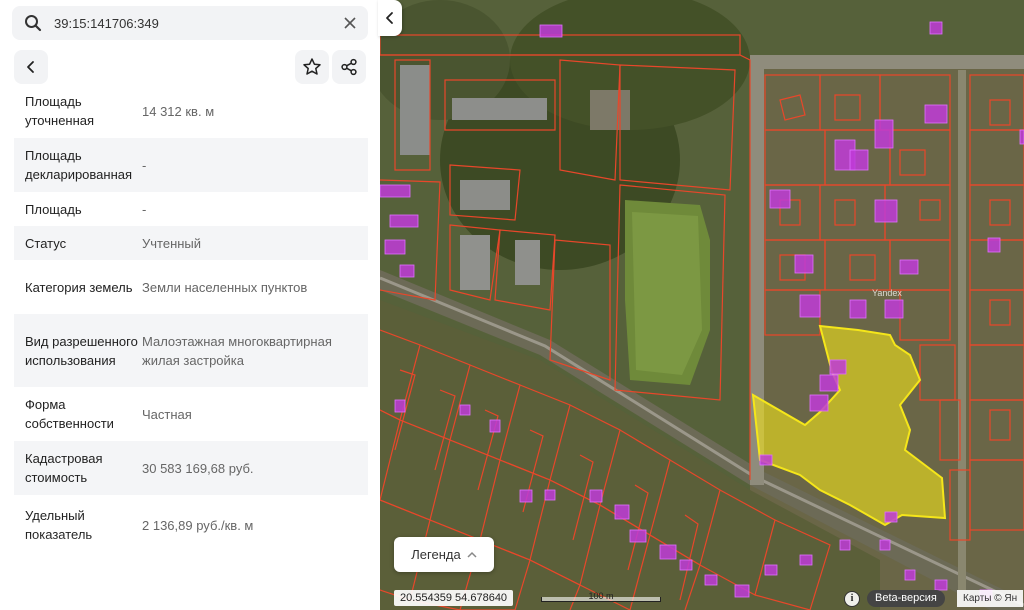 This screenshot has height=610, width=1024. I want to click on share-button, so click(349, 67).